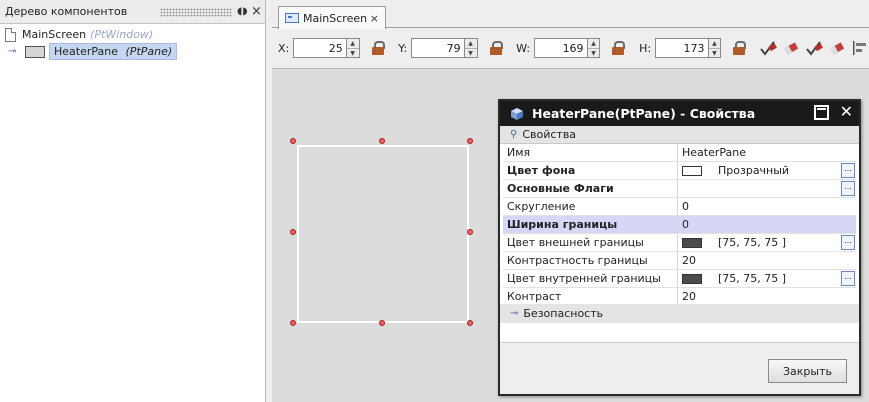  What do you see at coordinates (679, 135) in the screenshot?
I see `section-properties: ⚲ Свойства` at bounding box center [679, 135].